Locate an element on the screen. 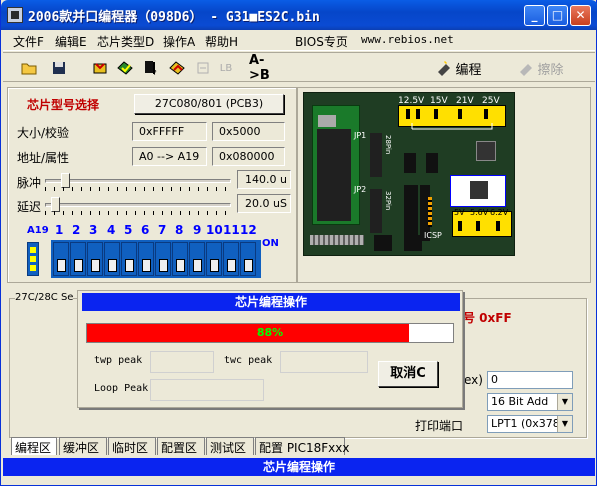 Image resolution: width=597 pixels, height=486 pixels. lb-button: LB is located at coordinates (226, 68).